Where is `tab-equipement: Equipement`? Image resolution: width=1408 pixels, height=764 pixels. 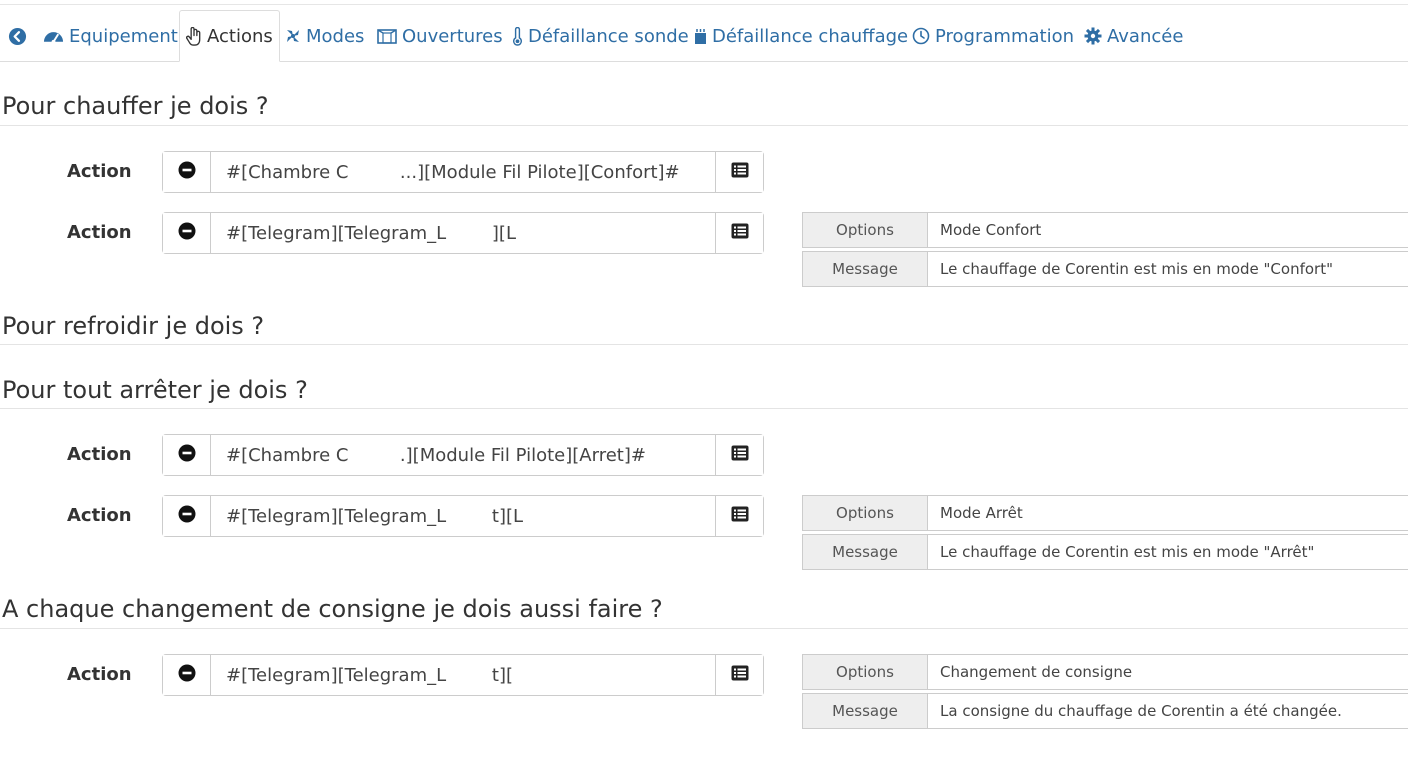 tab-equipement: Equipement is located at coordinates (110, 36).